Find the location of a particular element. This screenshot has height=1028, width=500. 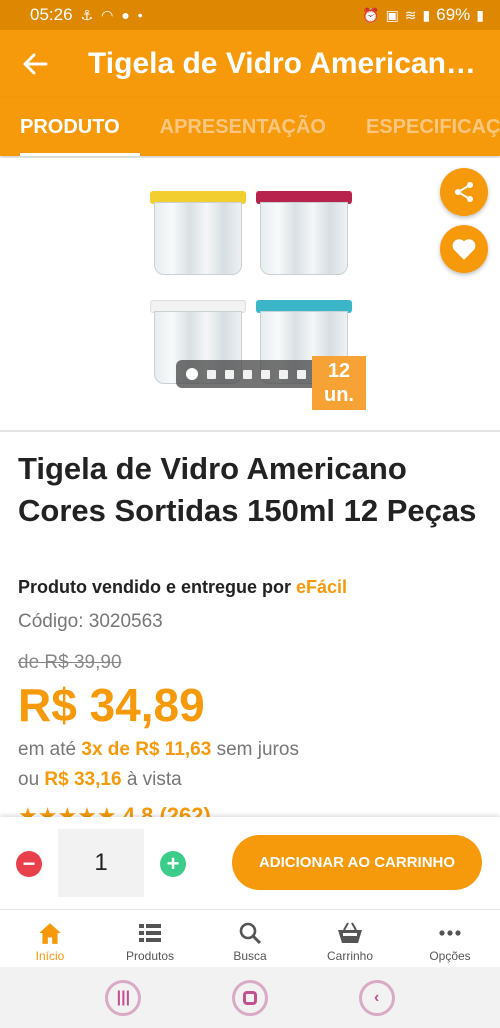

tab-bar: PRODUTO APRESENTAÇÃO ESPECIFICAÇÕES is located at coordinates (250, 127).